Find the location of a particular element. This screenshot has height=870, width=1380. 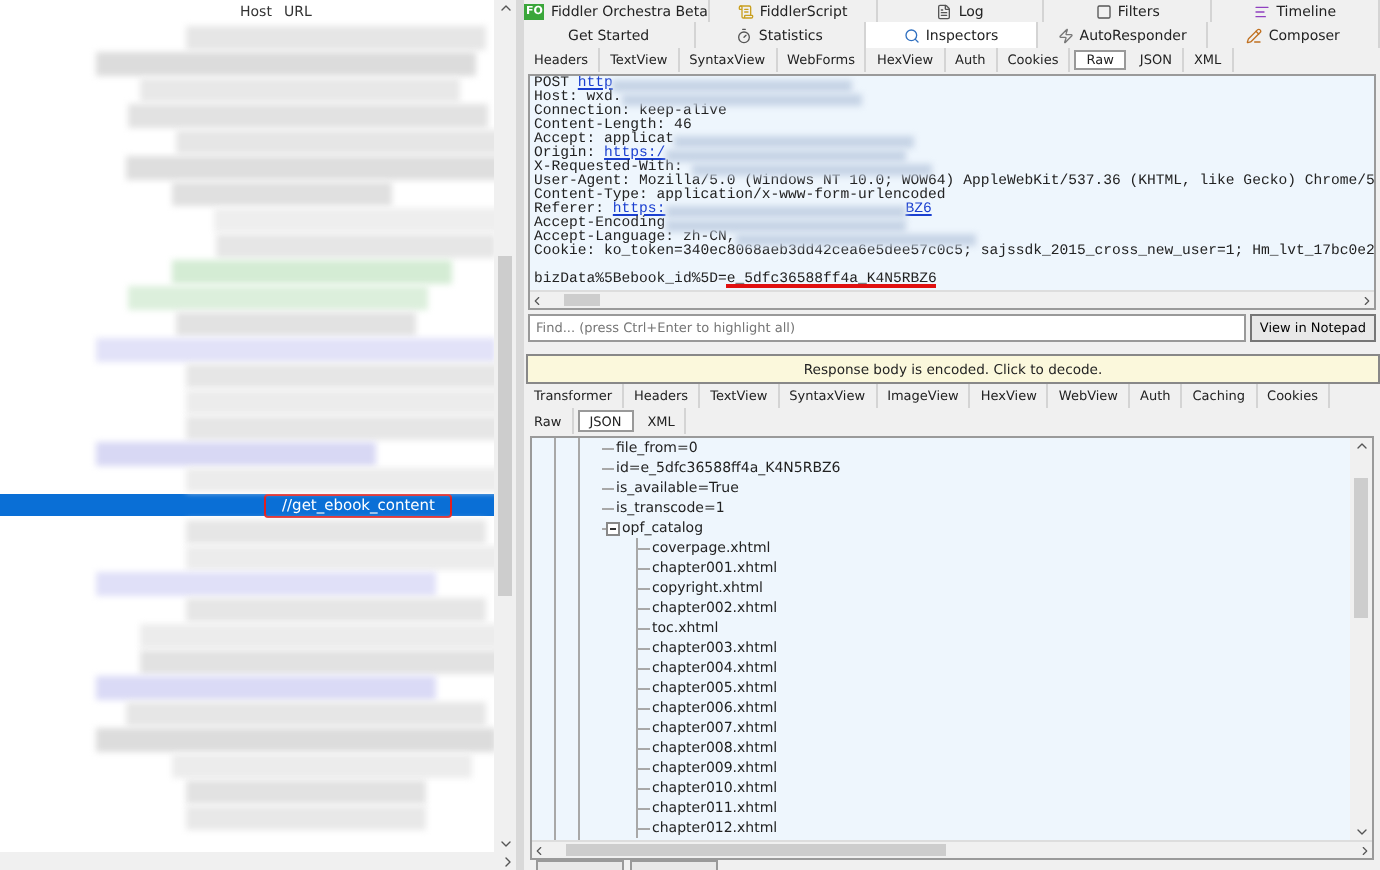

collapse-toggle is located at coordinates (613, 528).